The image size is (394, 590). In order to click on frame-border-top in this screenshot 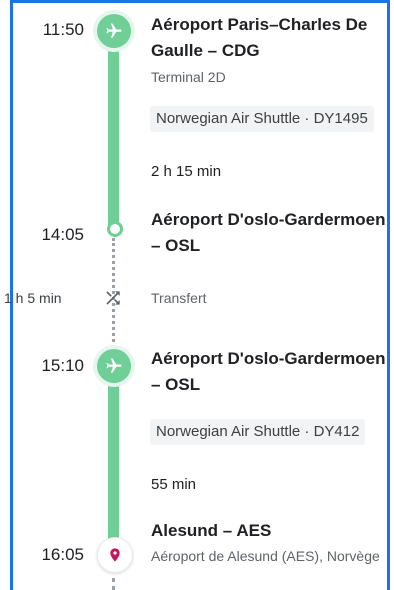, I will do `click(200, 1)`.